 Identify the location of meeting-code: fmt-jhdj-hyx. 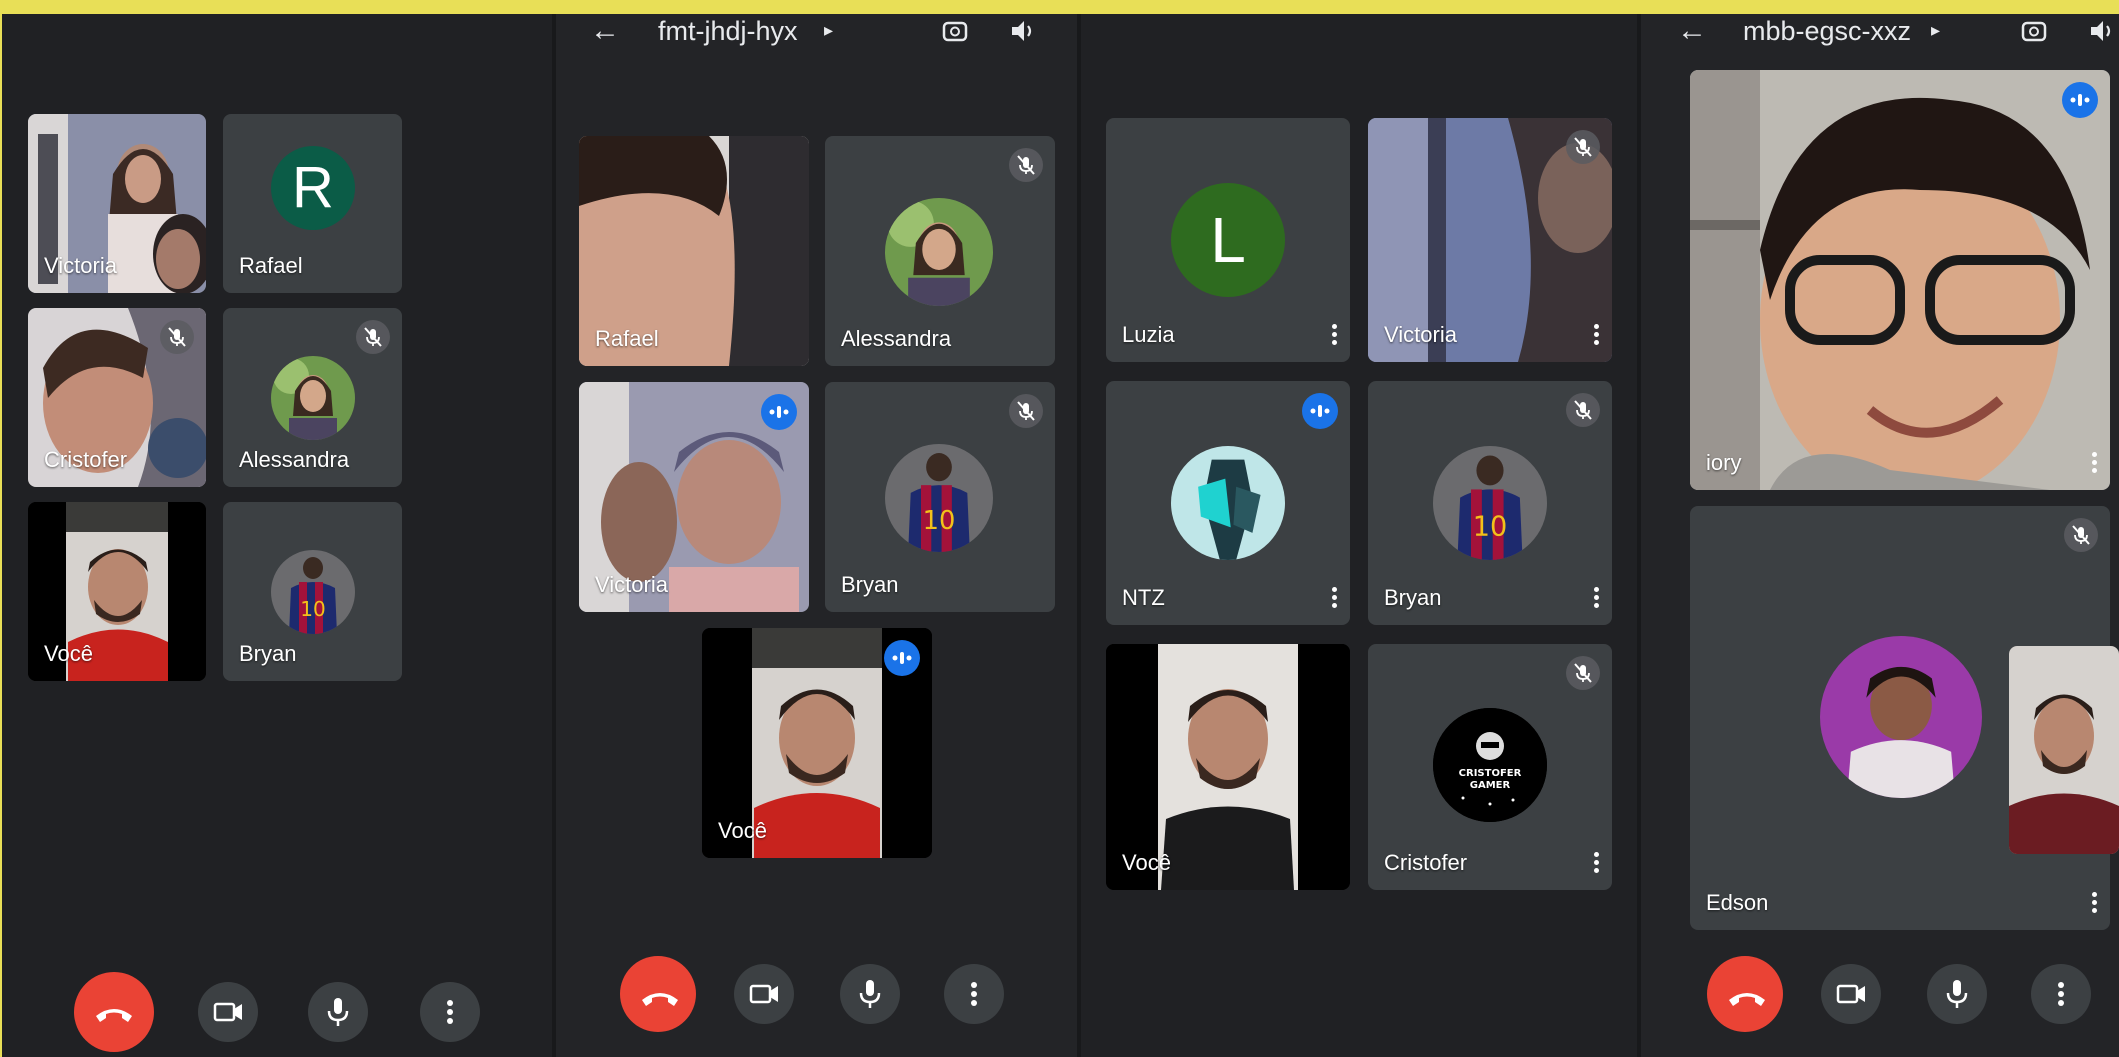
(728, 31).